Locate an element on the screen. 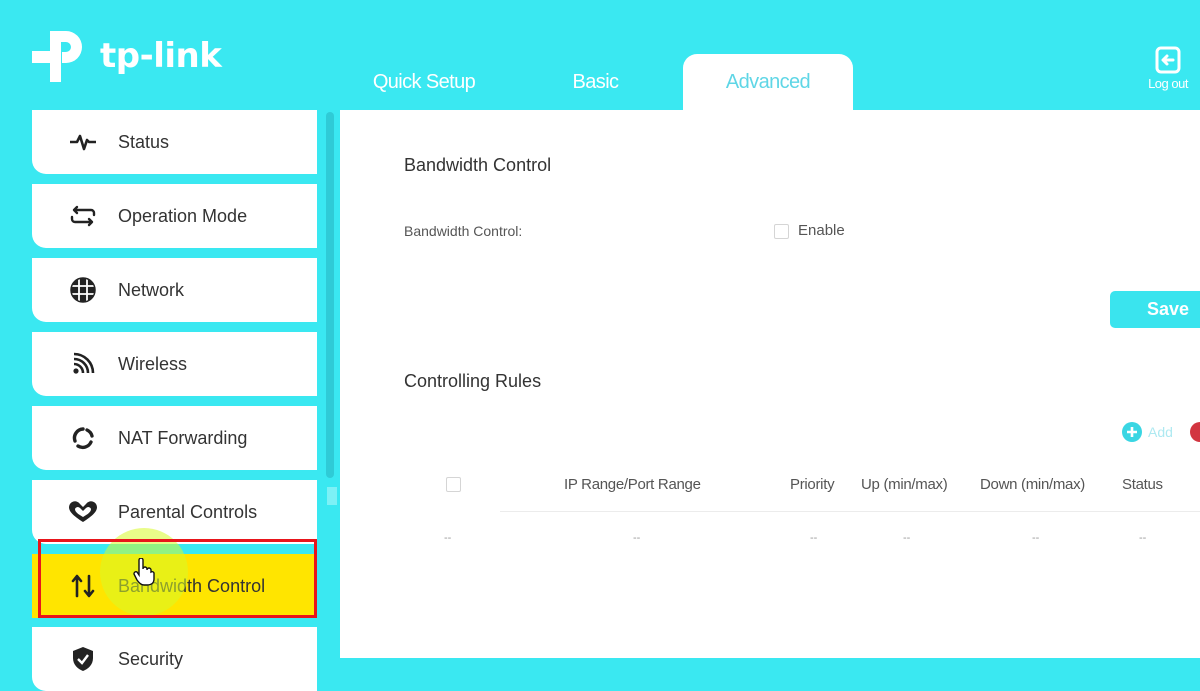 This screenshot has height=691, width=1200. sidebar-item-label: Operation Mode is located at coordinates (183, 215).